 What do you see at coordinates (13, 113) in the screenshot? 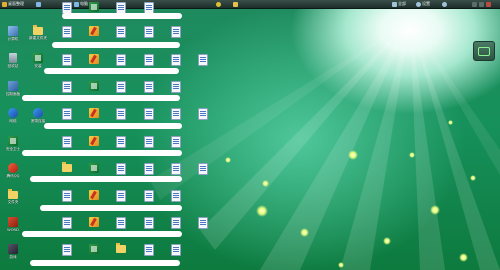
I see `network-icon` at bounding box center [13, 113].